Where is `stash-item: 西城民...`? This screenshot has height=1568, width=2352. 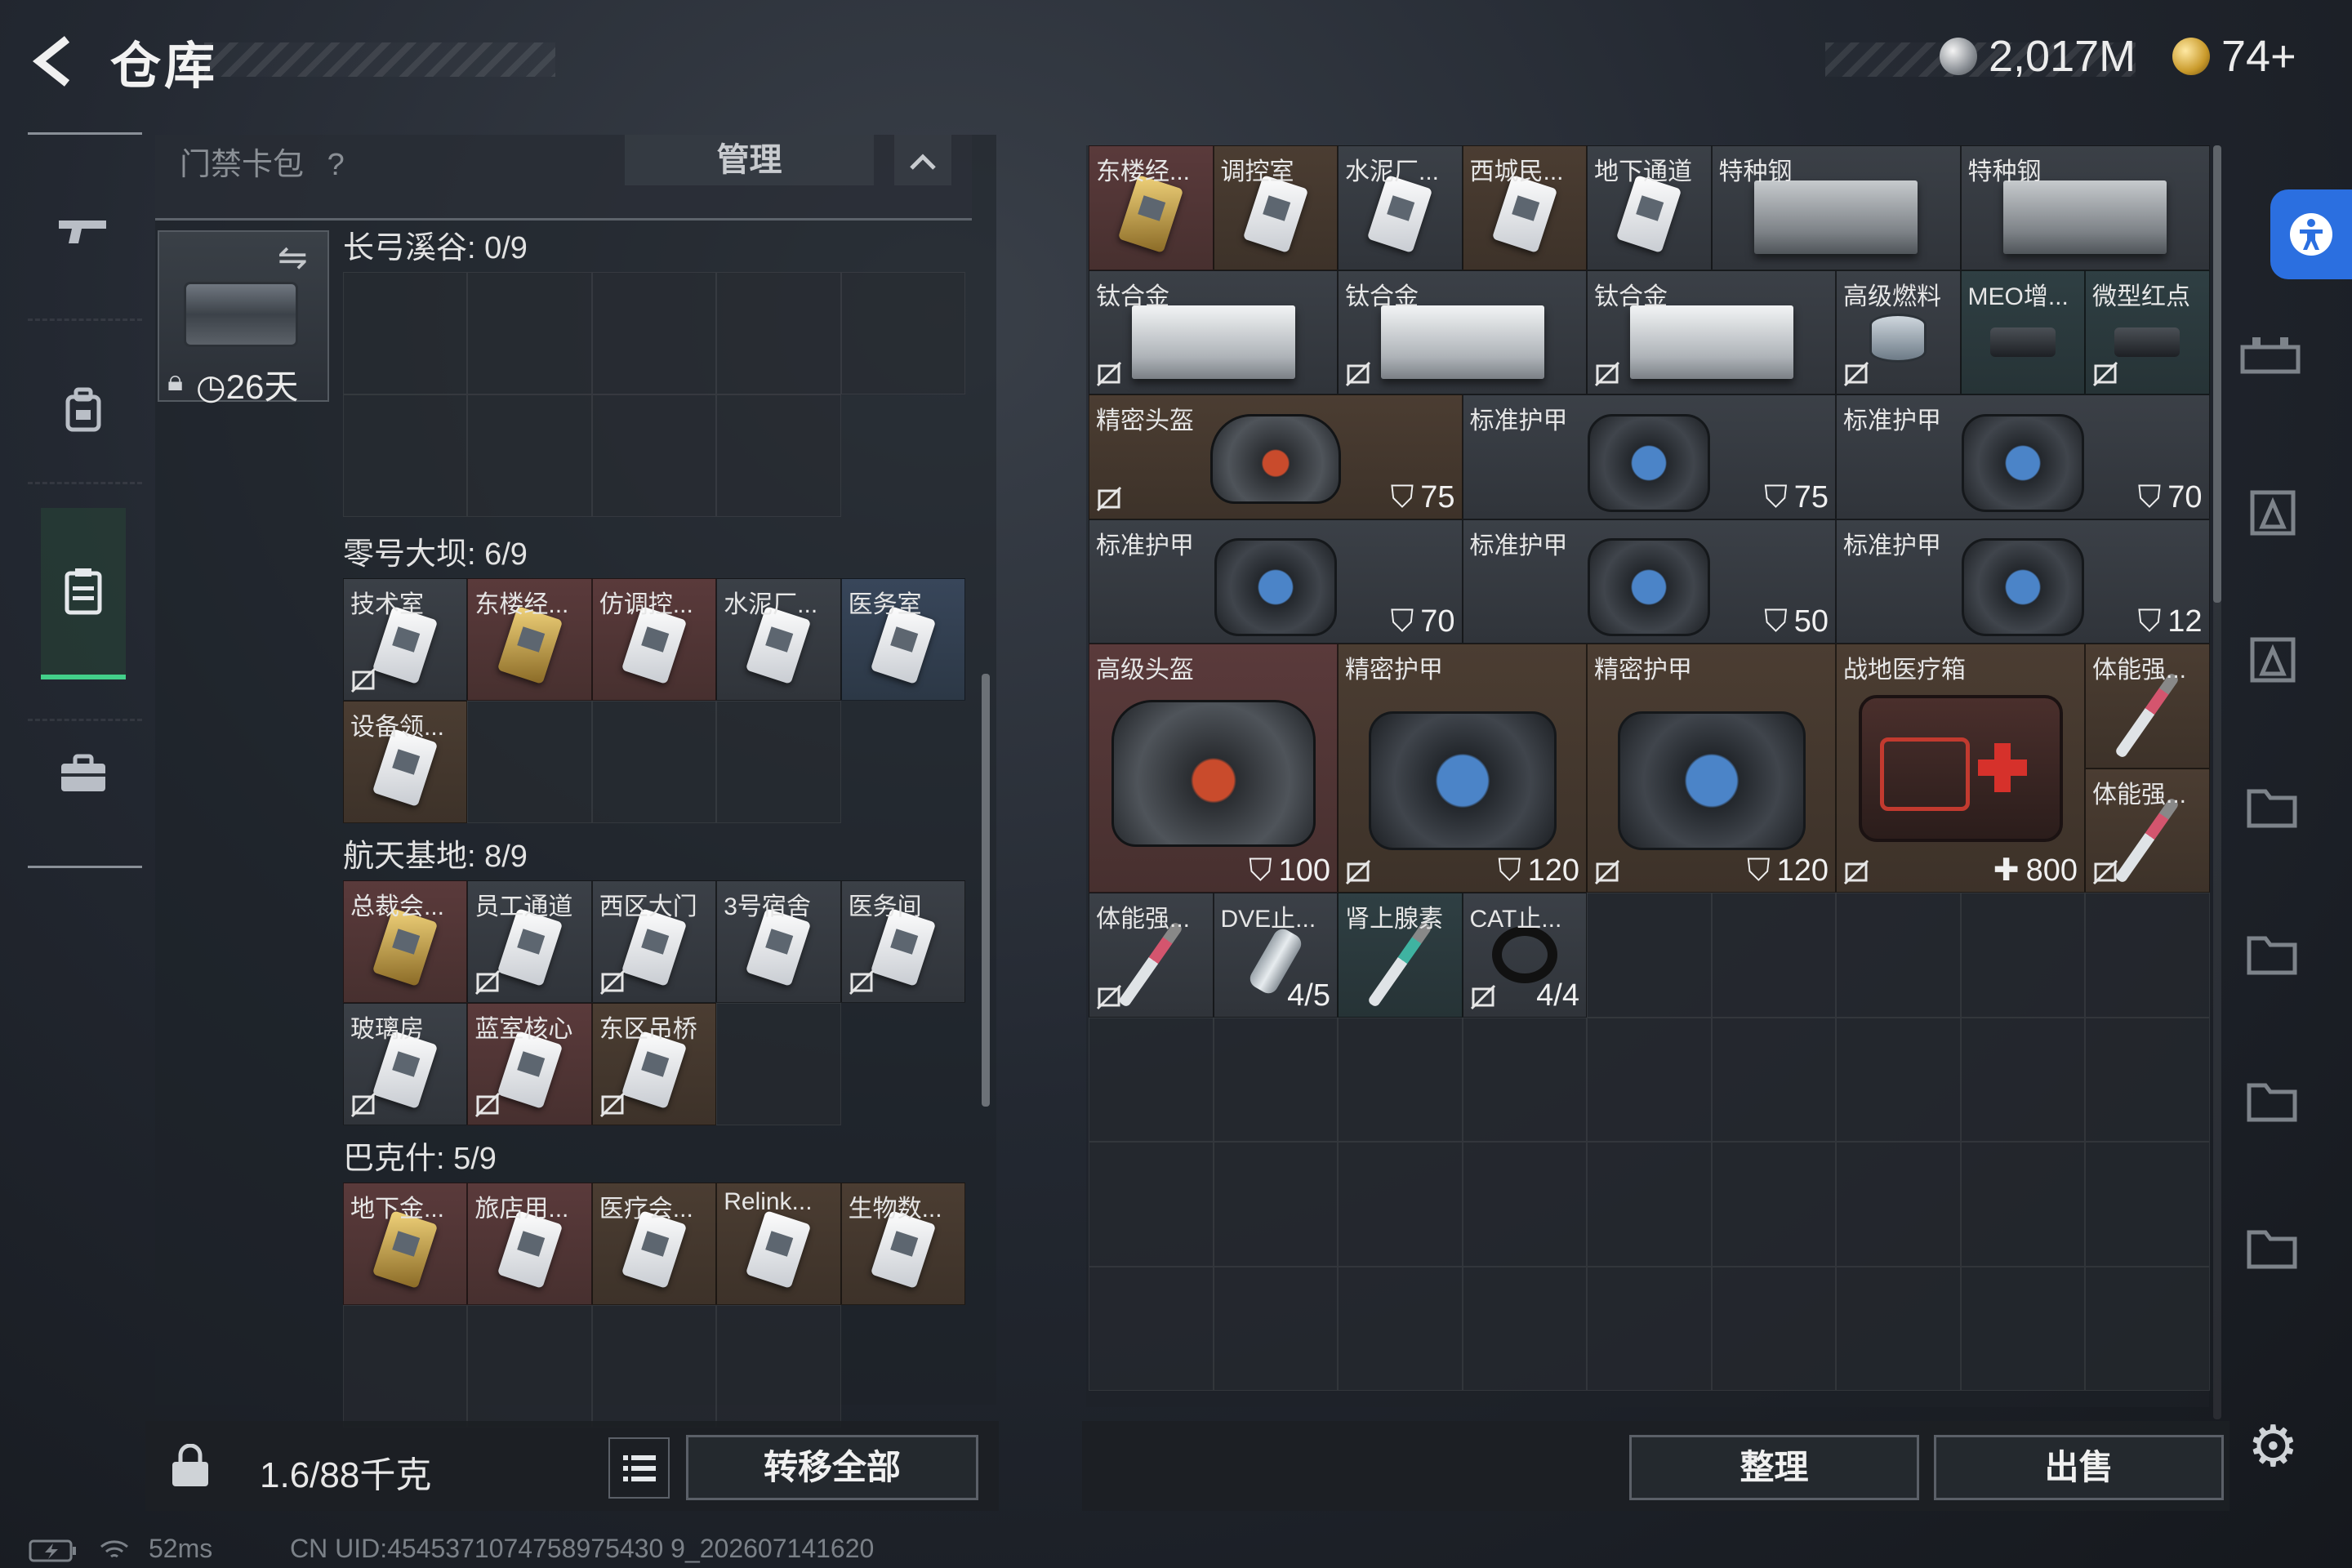 stash-item: 西城民... is located at coordinates (1524, 207).